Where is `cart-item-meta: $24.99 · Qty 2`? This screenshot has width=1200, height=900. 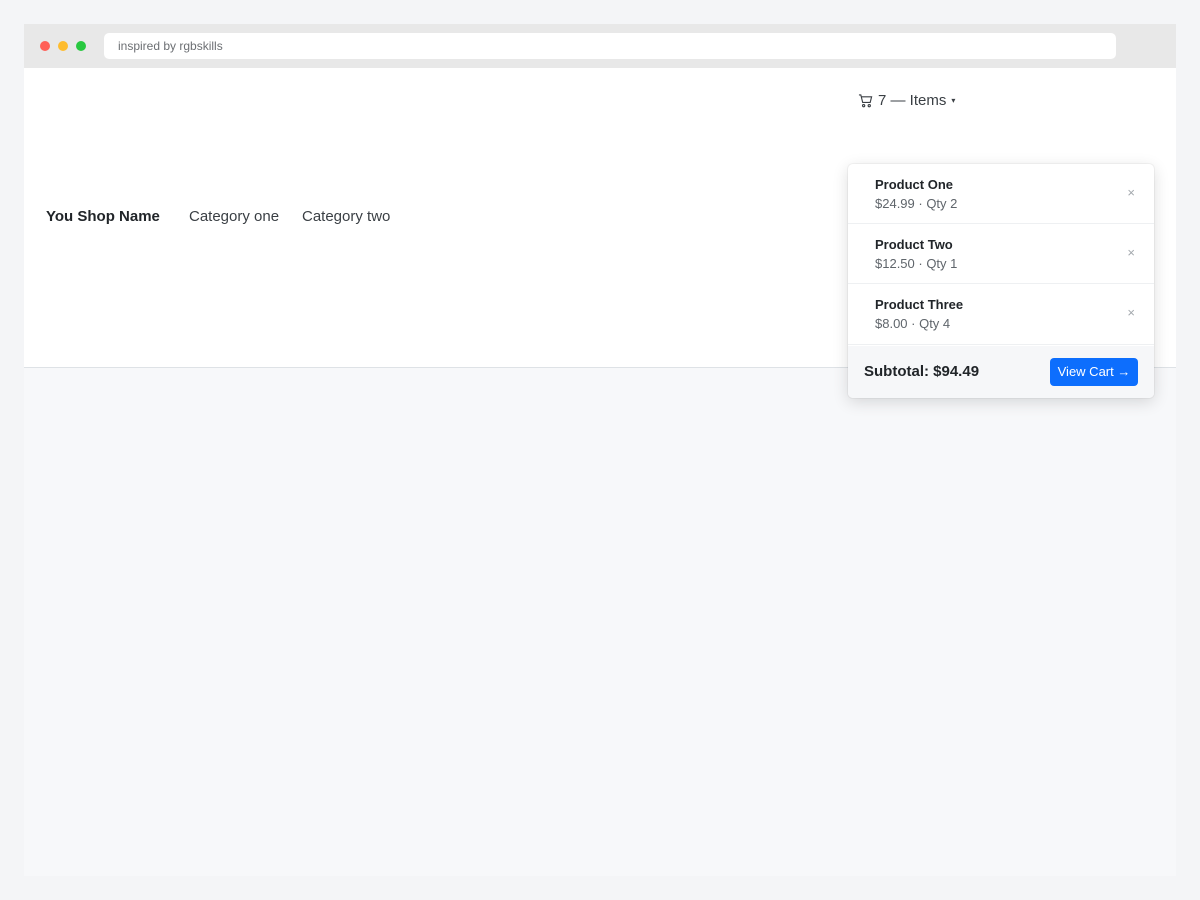 cart-item-meta: $24.99 · Qty 2 is located at coordinates (916, 203).